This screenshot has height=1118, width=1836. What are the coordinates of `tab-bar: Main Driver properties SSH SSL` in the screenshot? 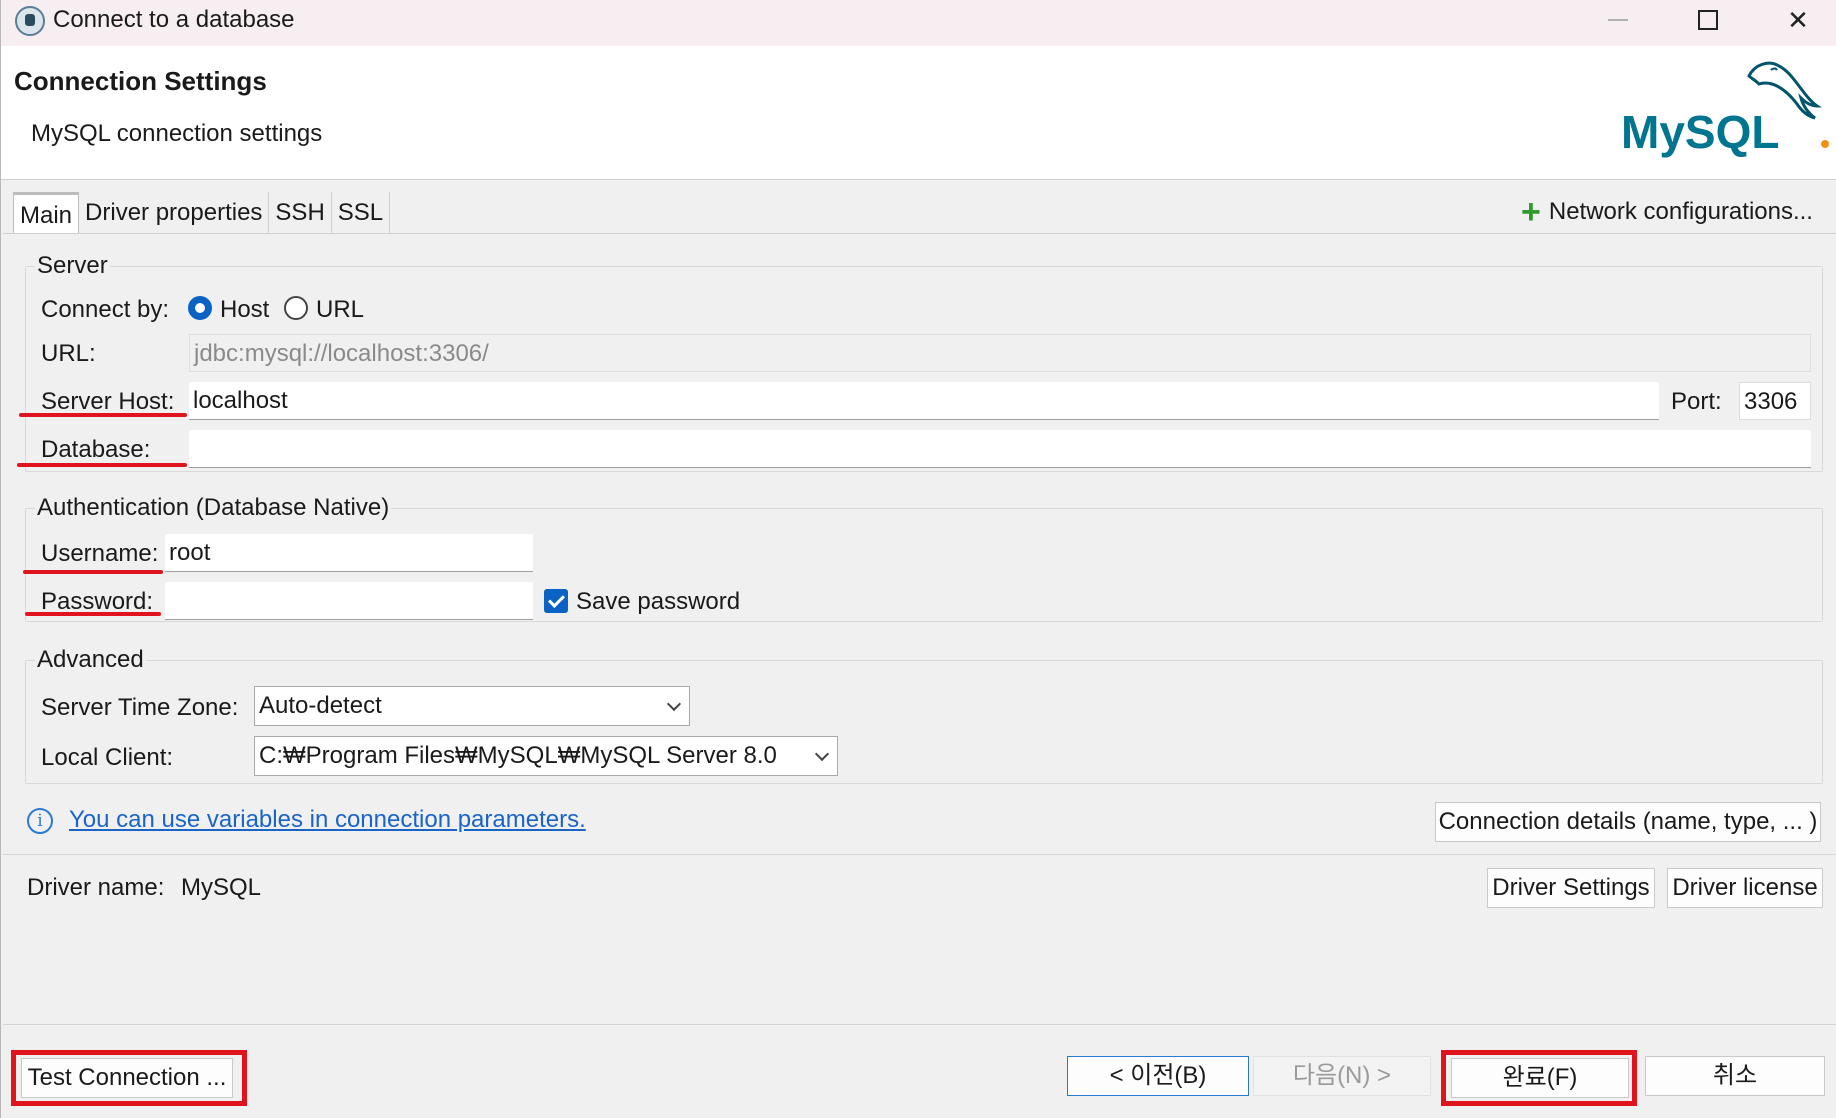 It's located at (202, 213).